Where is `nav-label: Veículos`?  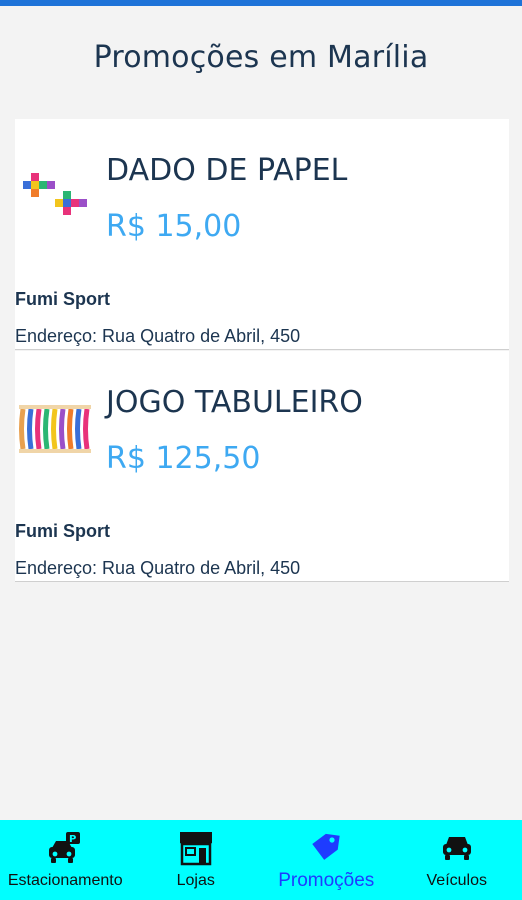
nav-label: Veículos is located at coordinates (456, 880).